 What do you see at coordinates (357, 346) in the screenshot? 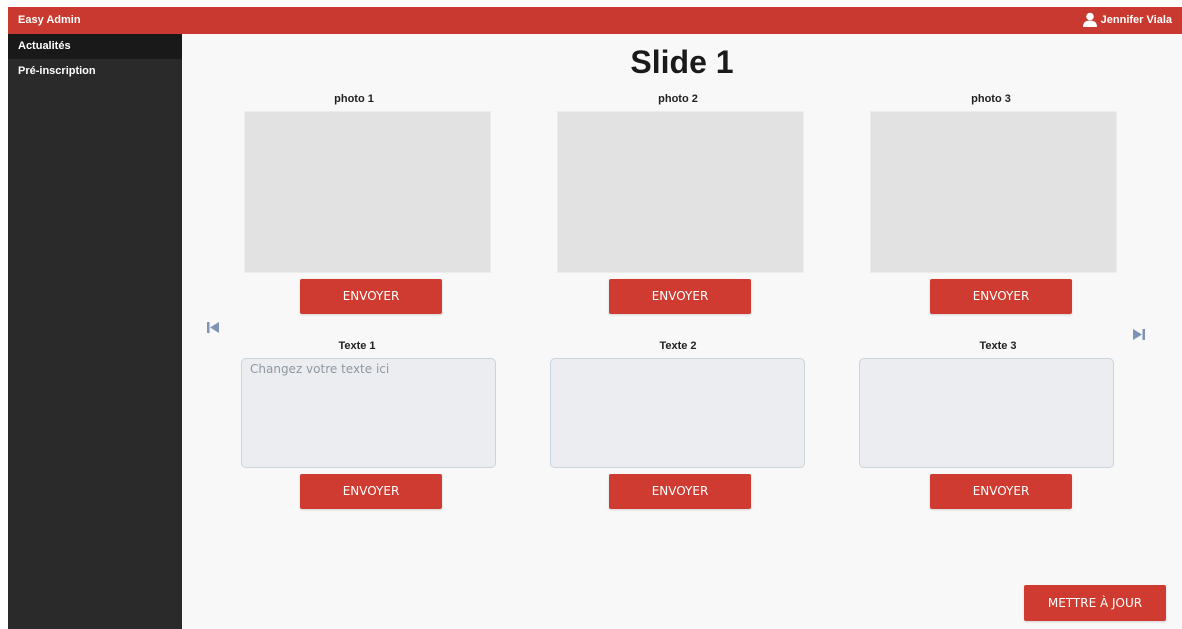
I see `texte-1-label: Texte 1` at bounding box center [357, 346].